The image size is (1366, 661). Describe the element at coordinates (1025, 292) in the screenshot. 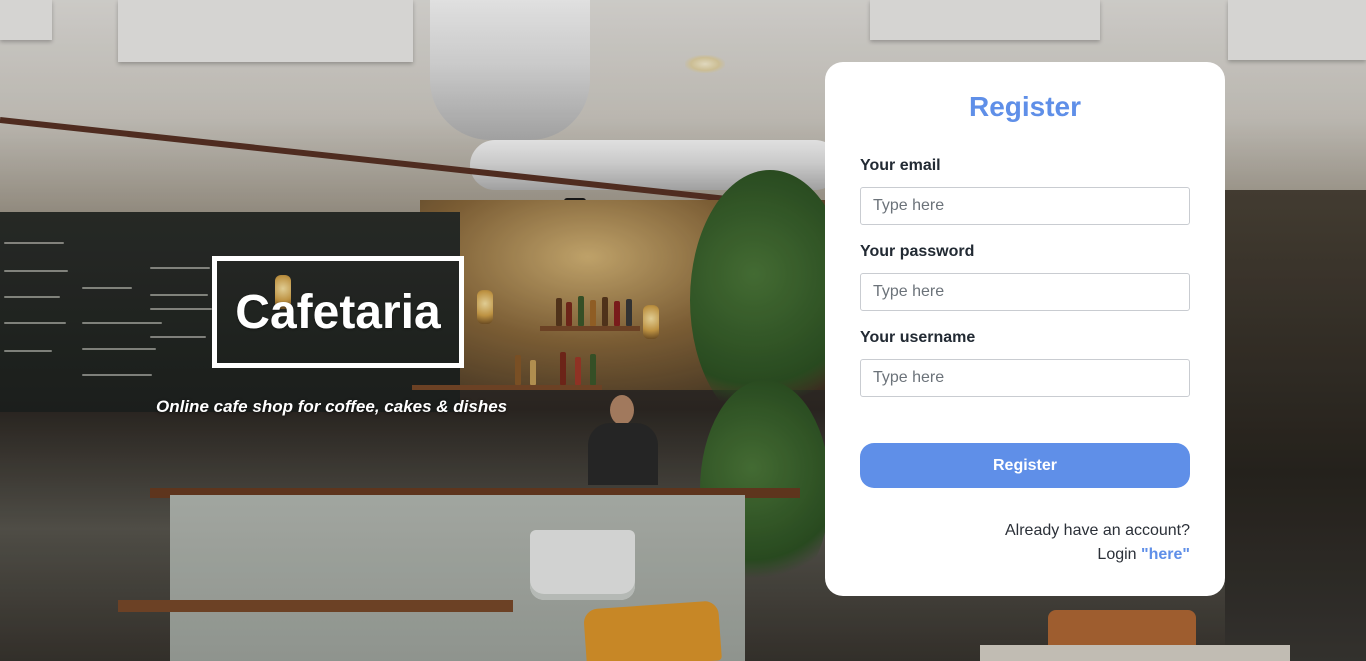

I see `password-input` at that location.